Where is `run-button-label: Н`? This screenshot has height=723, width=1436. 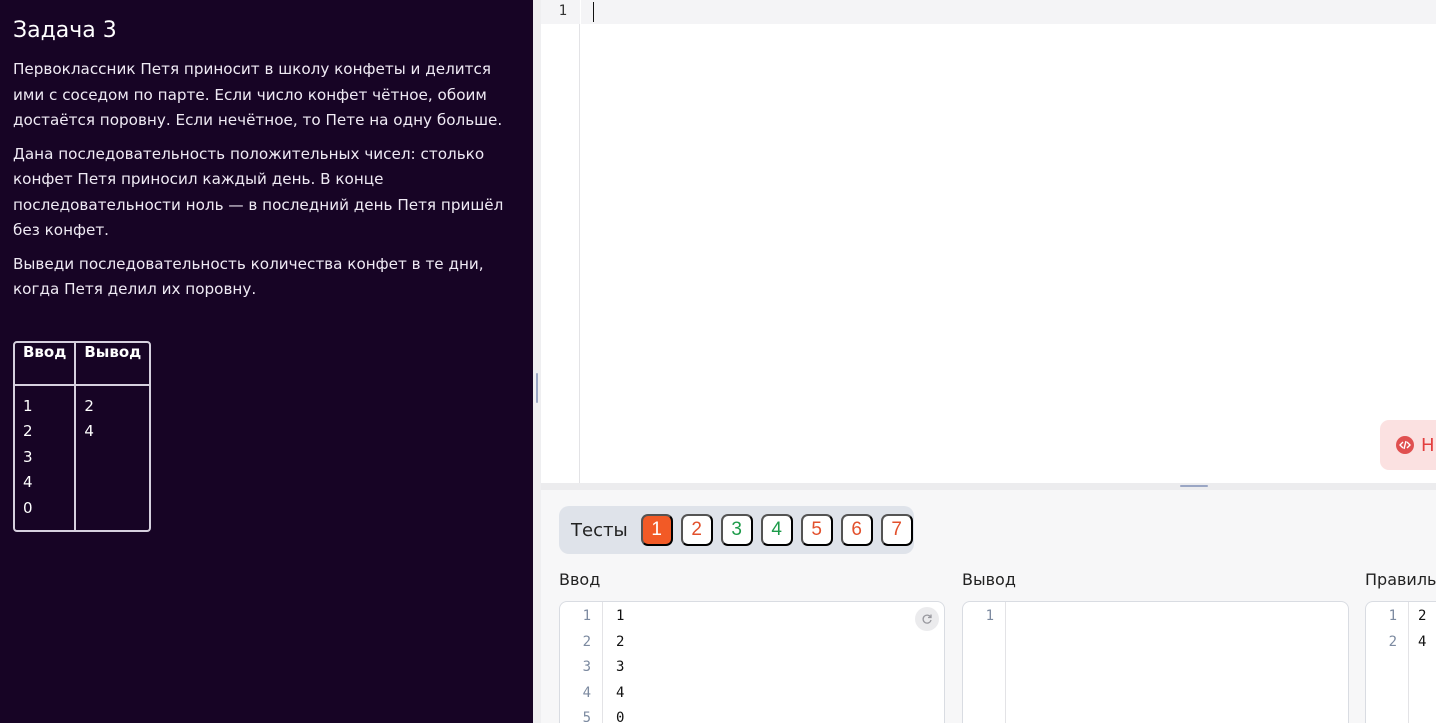 run-button-label: Н is located at coordinates (1428, 445).